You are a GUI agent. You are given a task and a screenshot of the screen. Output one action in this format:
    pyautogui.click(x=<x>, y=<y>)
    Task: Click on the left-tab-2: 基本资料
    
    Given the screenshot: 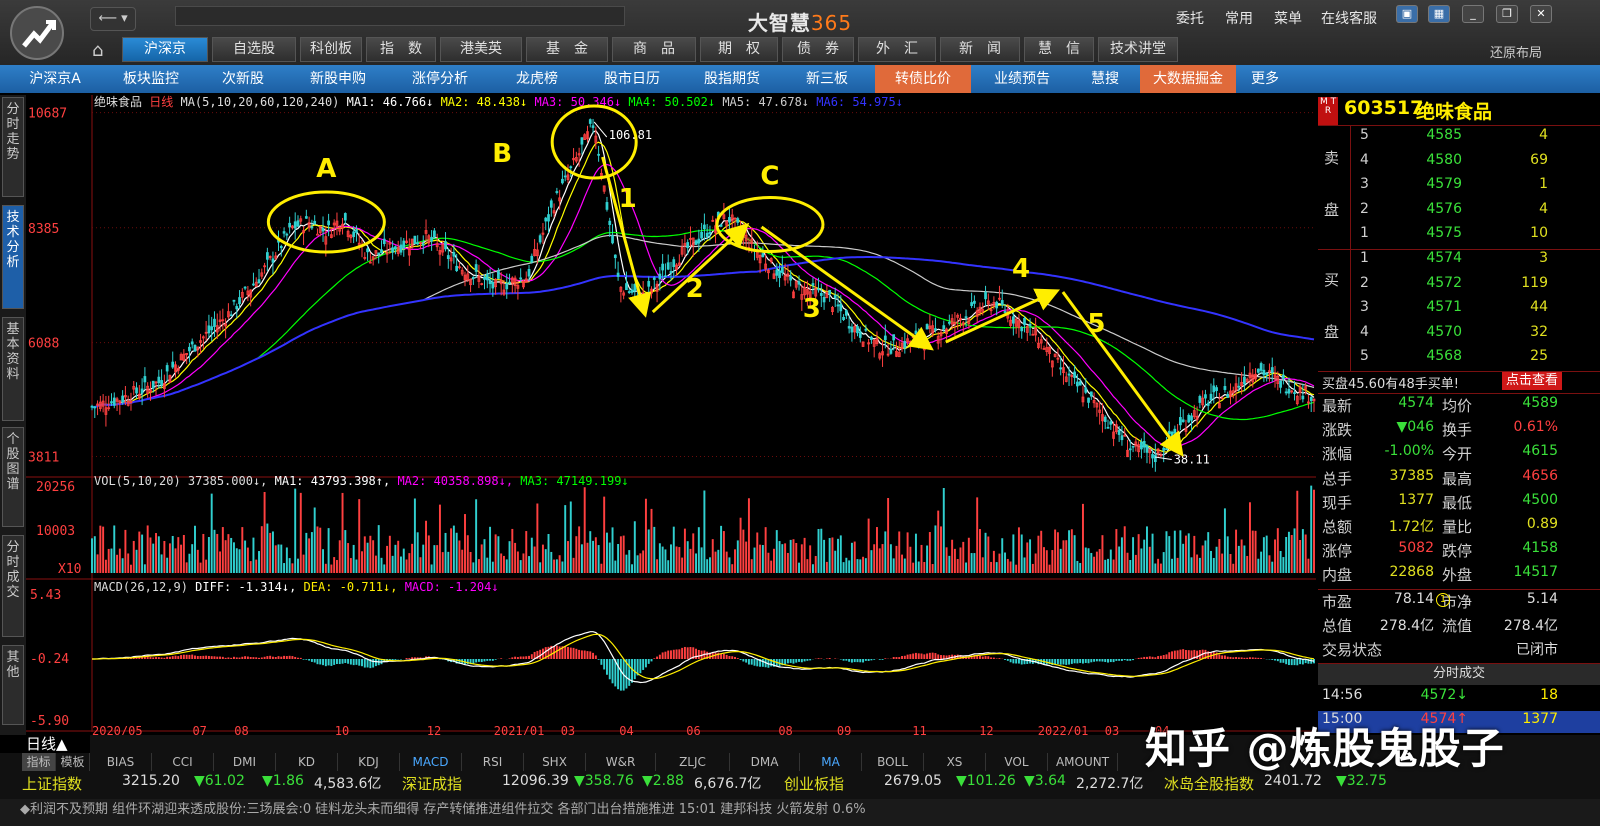 What is the action you would take?
    pyautogui.click(x=13, y=369)
    